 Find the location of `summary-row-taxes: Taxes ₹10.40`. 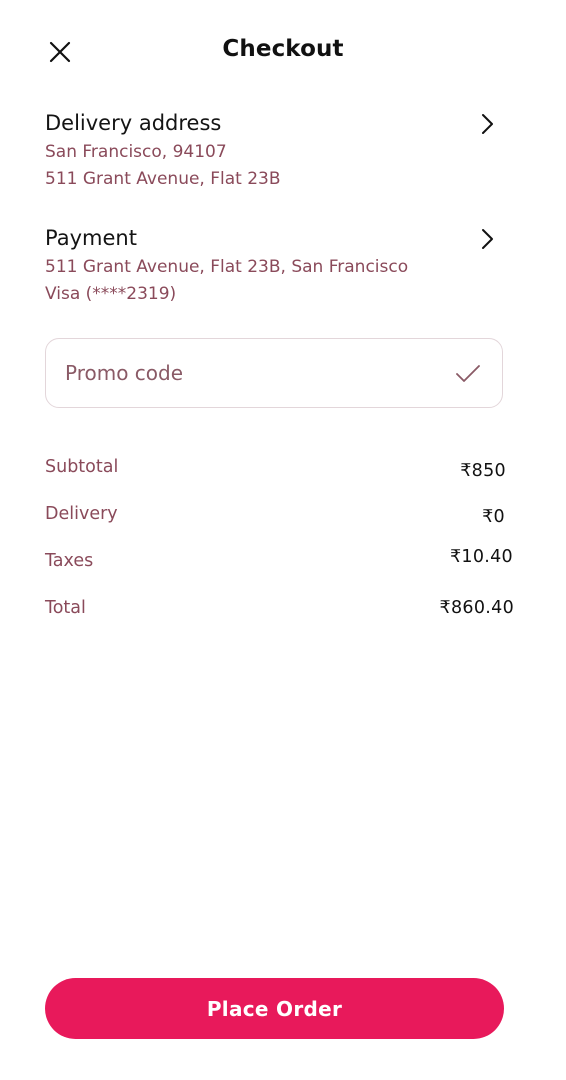

summary-row-taxes: Taxes ₹10.40 is located at coordinates (280, 564).